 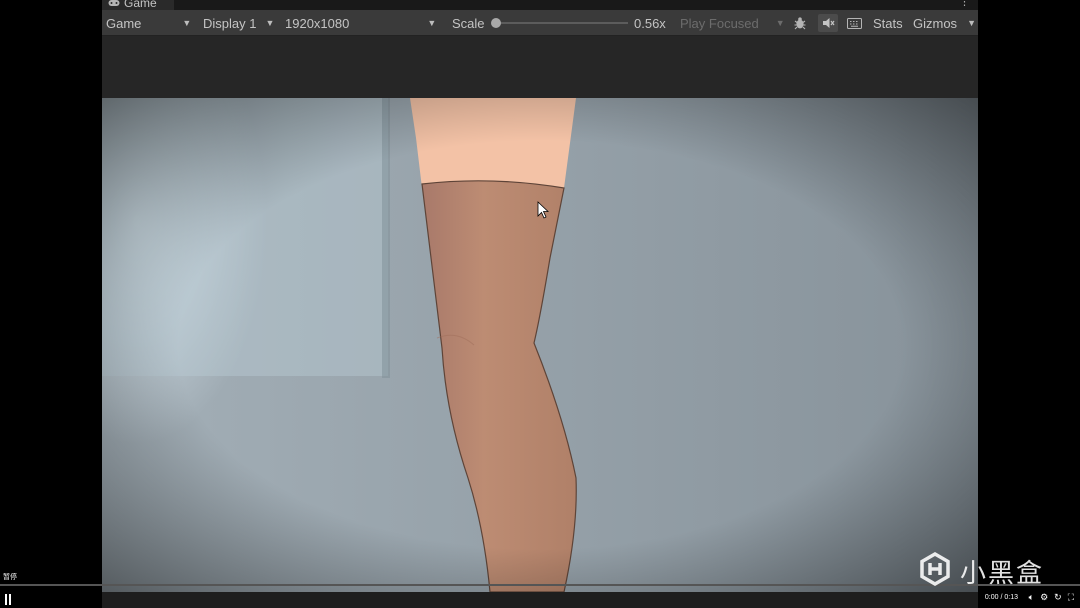 I want to click on watermark: 小黑盒, so click(x=981, y=571).